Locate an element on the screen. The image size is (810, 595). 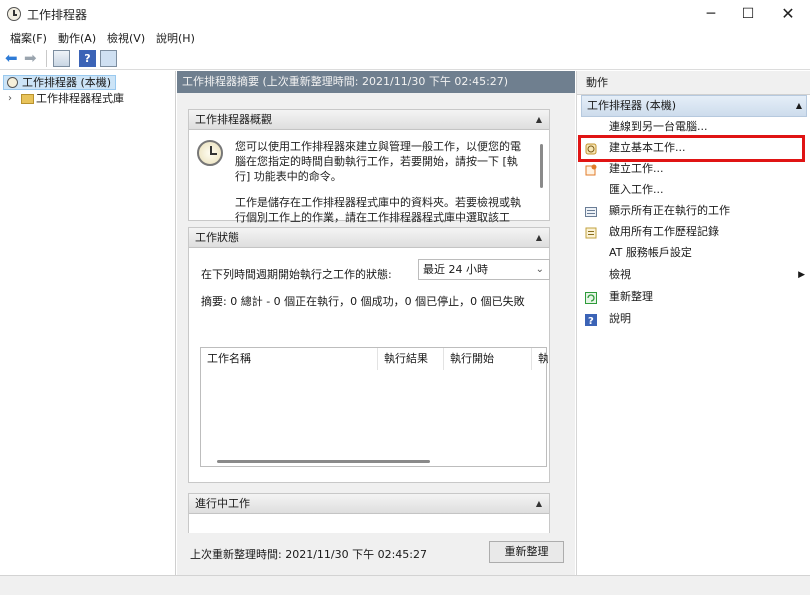
back-arrow-icon: ⬅ is located at coordinates (13, 58).